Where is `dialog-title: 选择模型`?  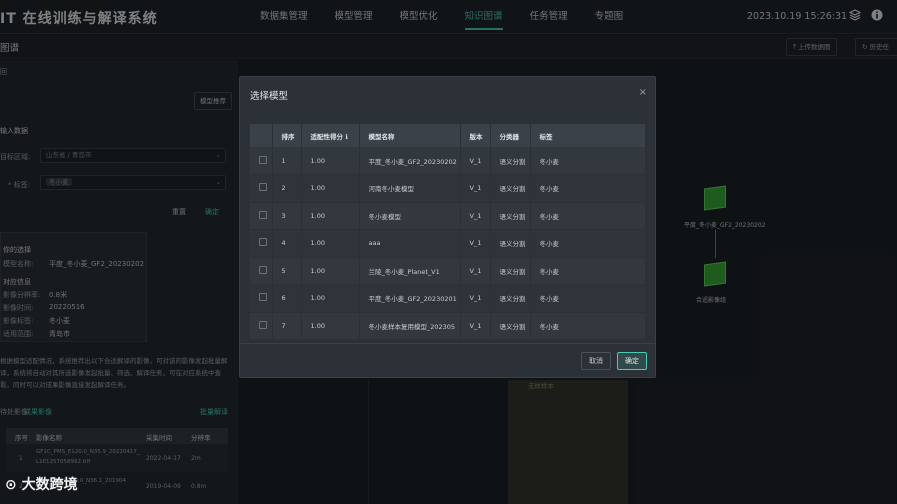
dialog-title: 选择模型 is located at coordinates (269, 96).